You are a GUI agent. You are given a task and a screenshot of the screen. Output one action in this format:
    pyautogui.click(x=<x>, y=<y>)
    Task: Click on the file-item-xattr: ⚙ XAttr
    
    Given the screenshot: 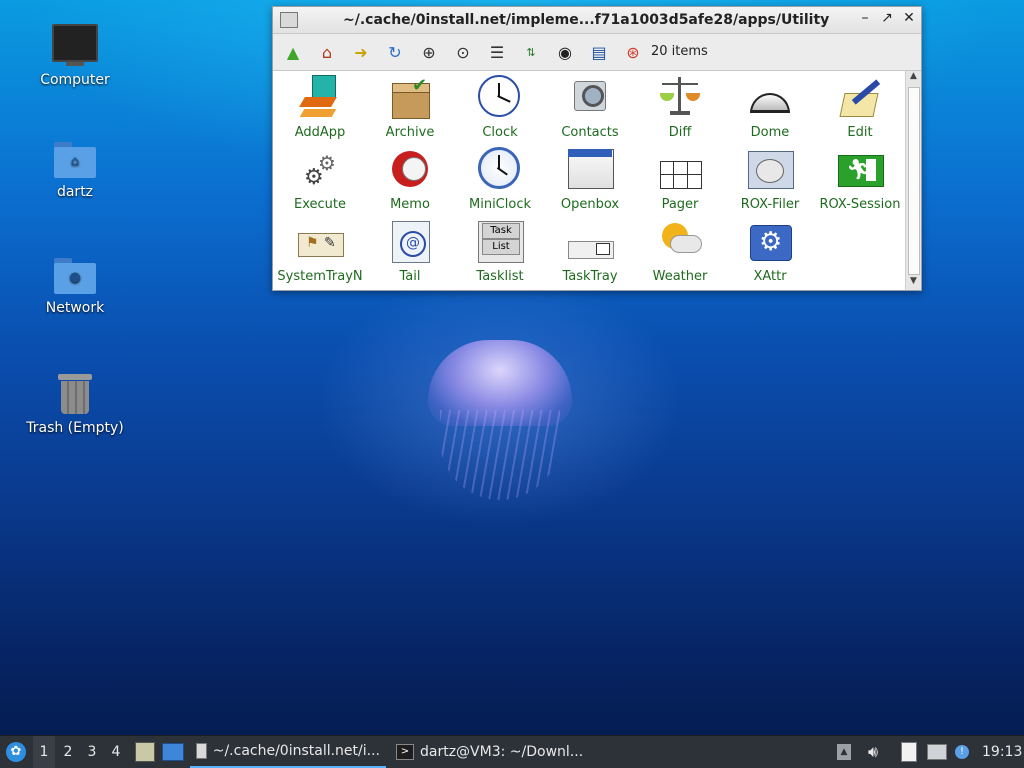 What is the action you would take?
    pyautogui.click(x=770, y=251)
    